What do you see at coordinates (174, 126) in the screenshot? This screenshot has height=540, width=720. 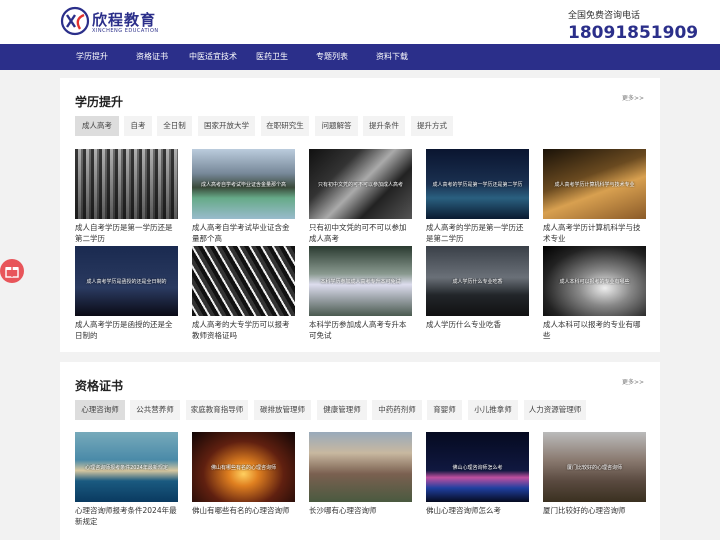 I see `tab-full-time: 全日制` at bounding box center [174, 126].